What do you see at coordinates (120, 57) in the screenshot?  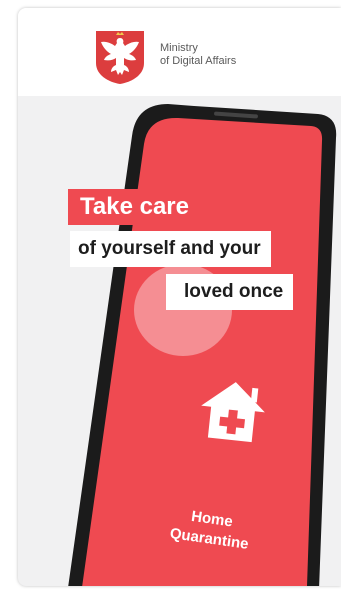 I see `polish-eagle-emblem-icon` at bounding box center [120, 57].